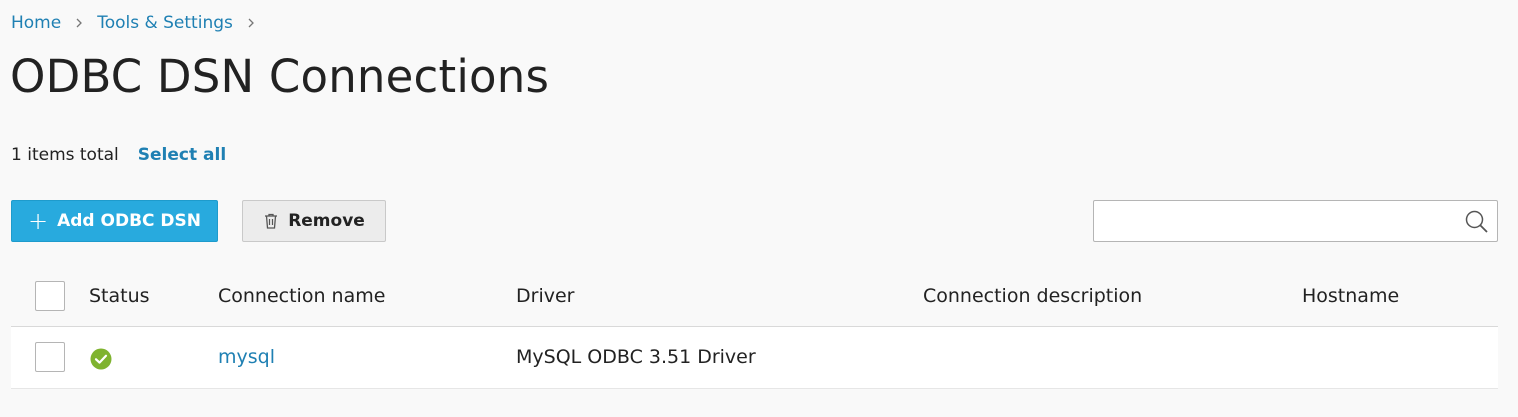 The width and height of the screenshot is (1518, 417). I want to click on column-header-connection-description: Connection description, so click(1032, 296).